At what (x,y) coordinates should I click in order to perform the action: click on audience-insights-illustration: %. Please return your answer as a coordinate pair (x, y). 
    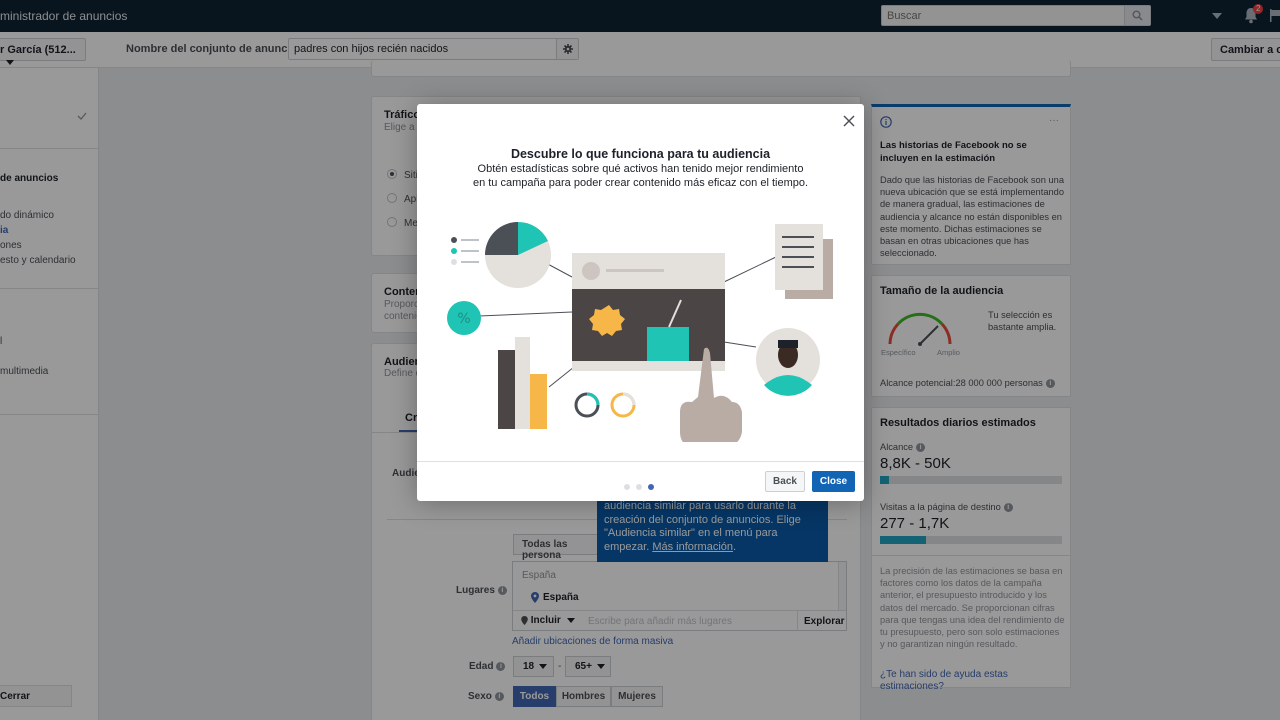
    Looking at the image, I should click on (640, 331).